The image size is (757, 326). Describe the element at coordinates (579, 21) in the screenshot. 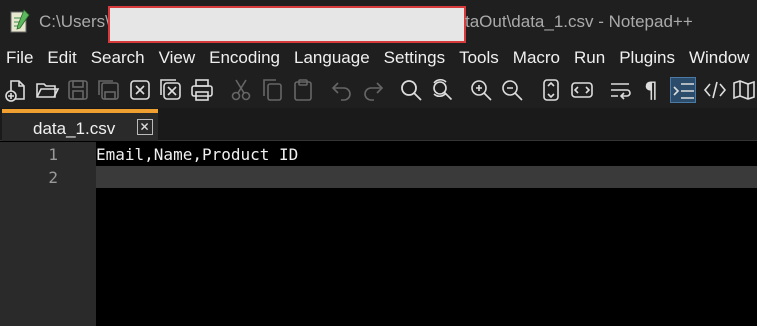

I see `window-title-path-end: taOut\data_1.csv - Notepad++` at that location.